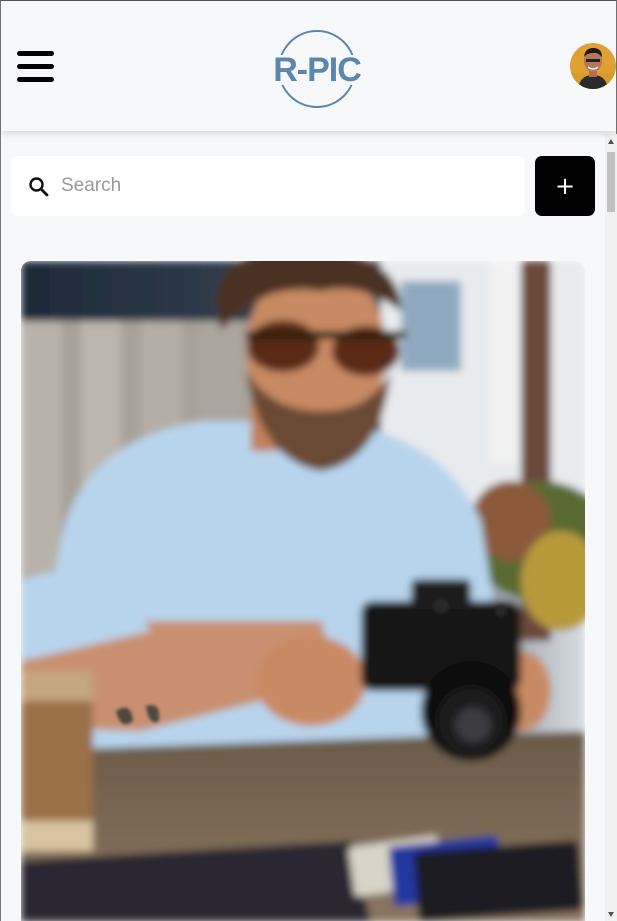  I want to click on scroll-down-arrow-icon, so click(611, 914).